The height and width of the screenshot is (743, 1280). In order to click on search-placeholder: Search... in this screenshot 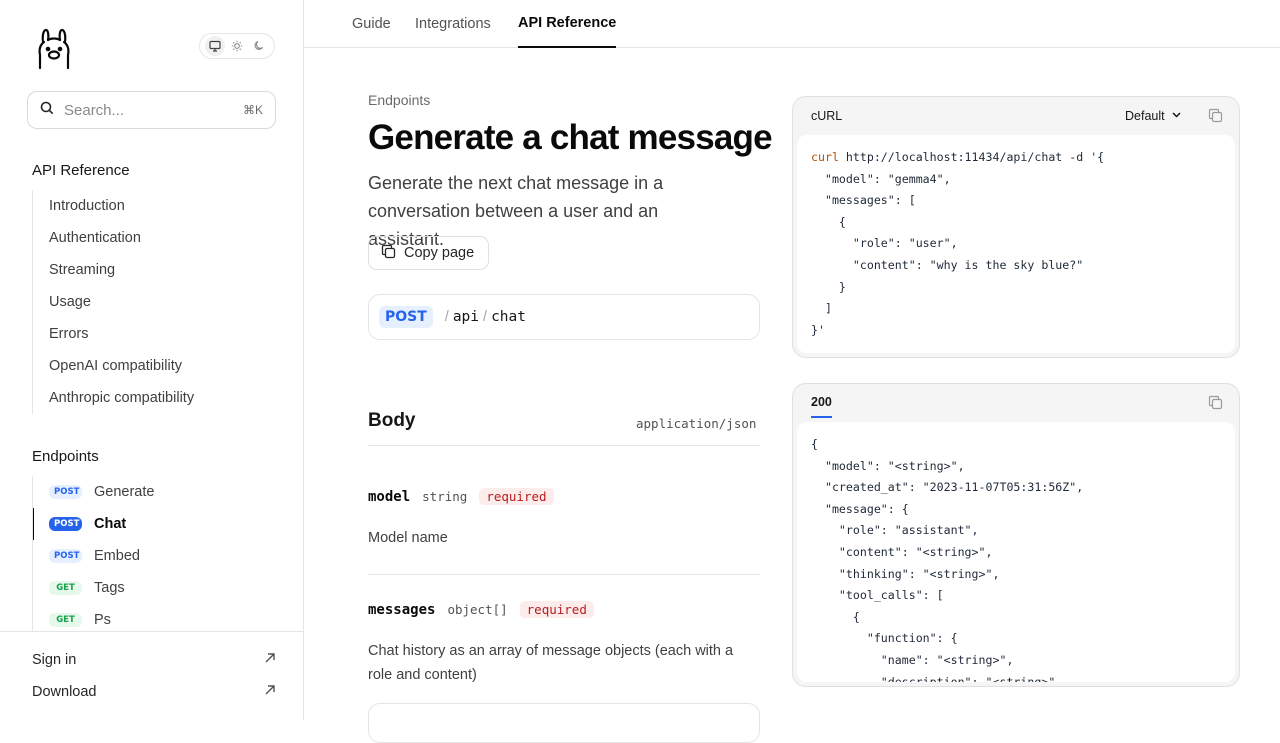, I will do `click(94, 110)`.